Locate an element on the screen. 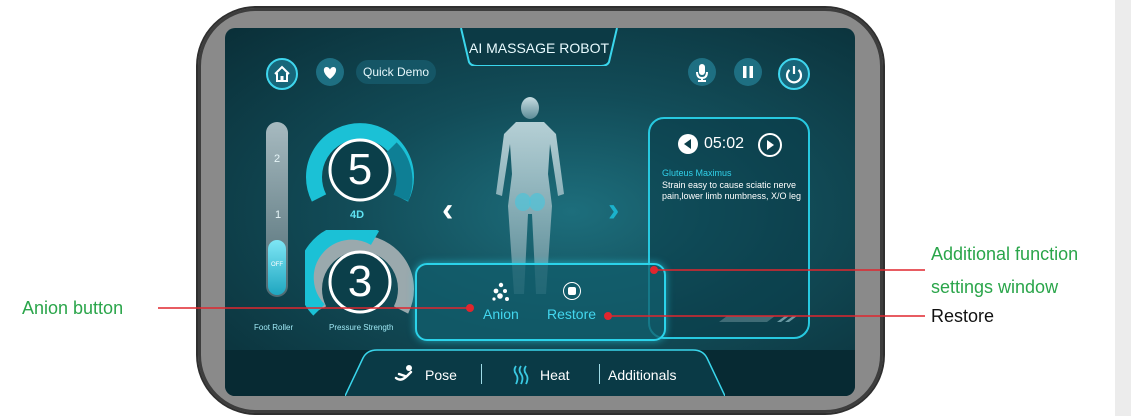  restore-annotation: Restore is located at coordinates (963, 316).